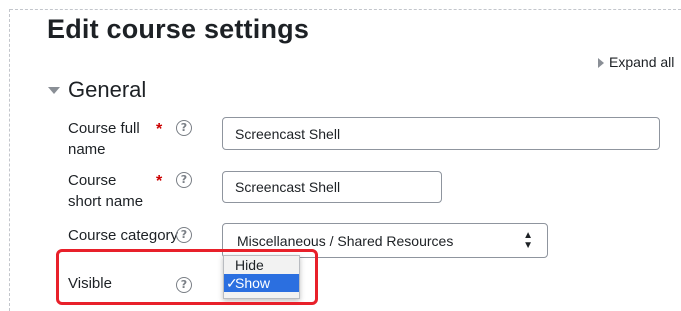 The width and height of the screenshot is (681, 311). I want to click on frame-border-left, so click(9, 160).